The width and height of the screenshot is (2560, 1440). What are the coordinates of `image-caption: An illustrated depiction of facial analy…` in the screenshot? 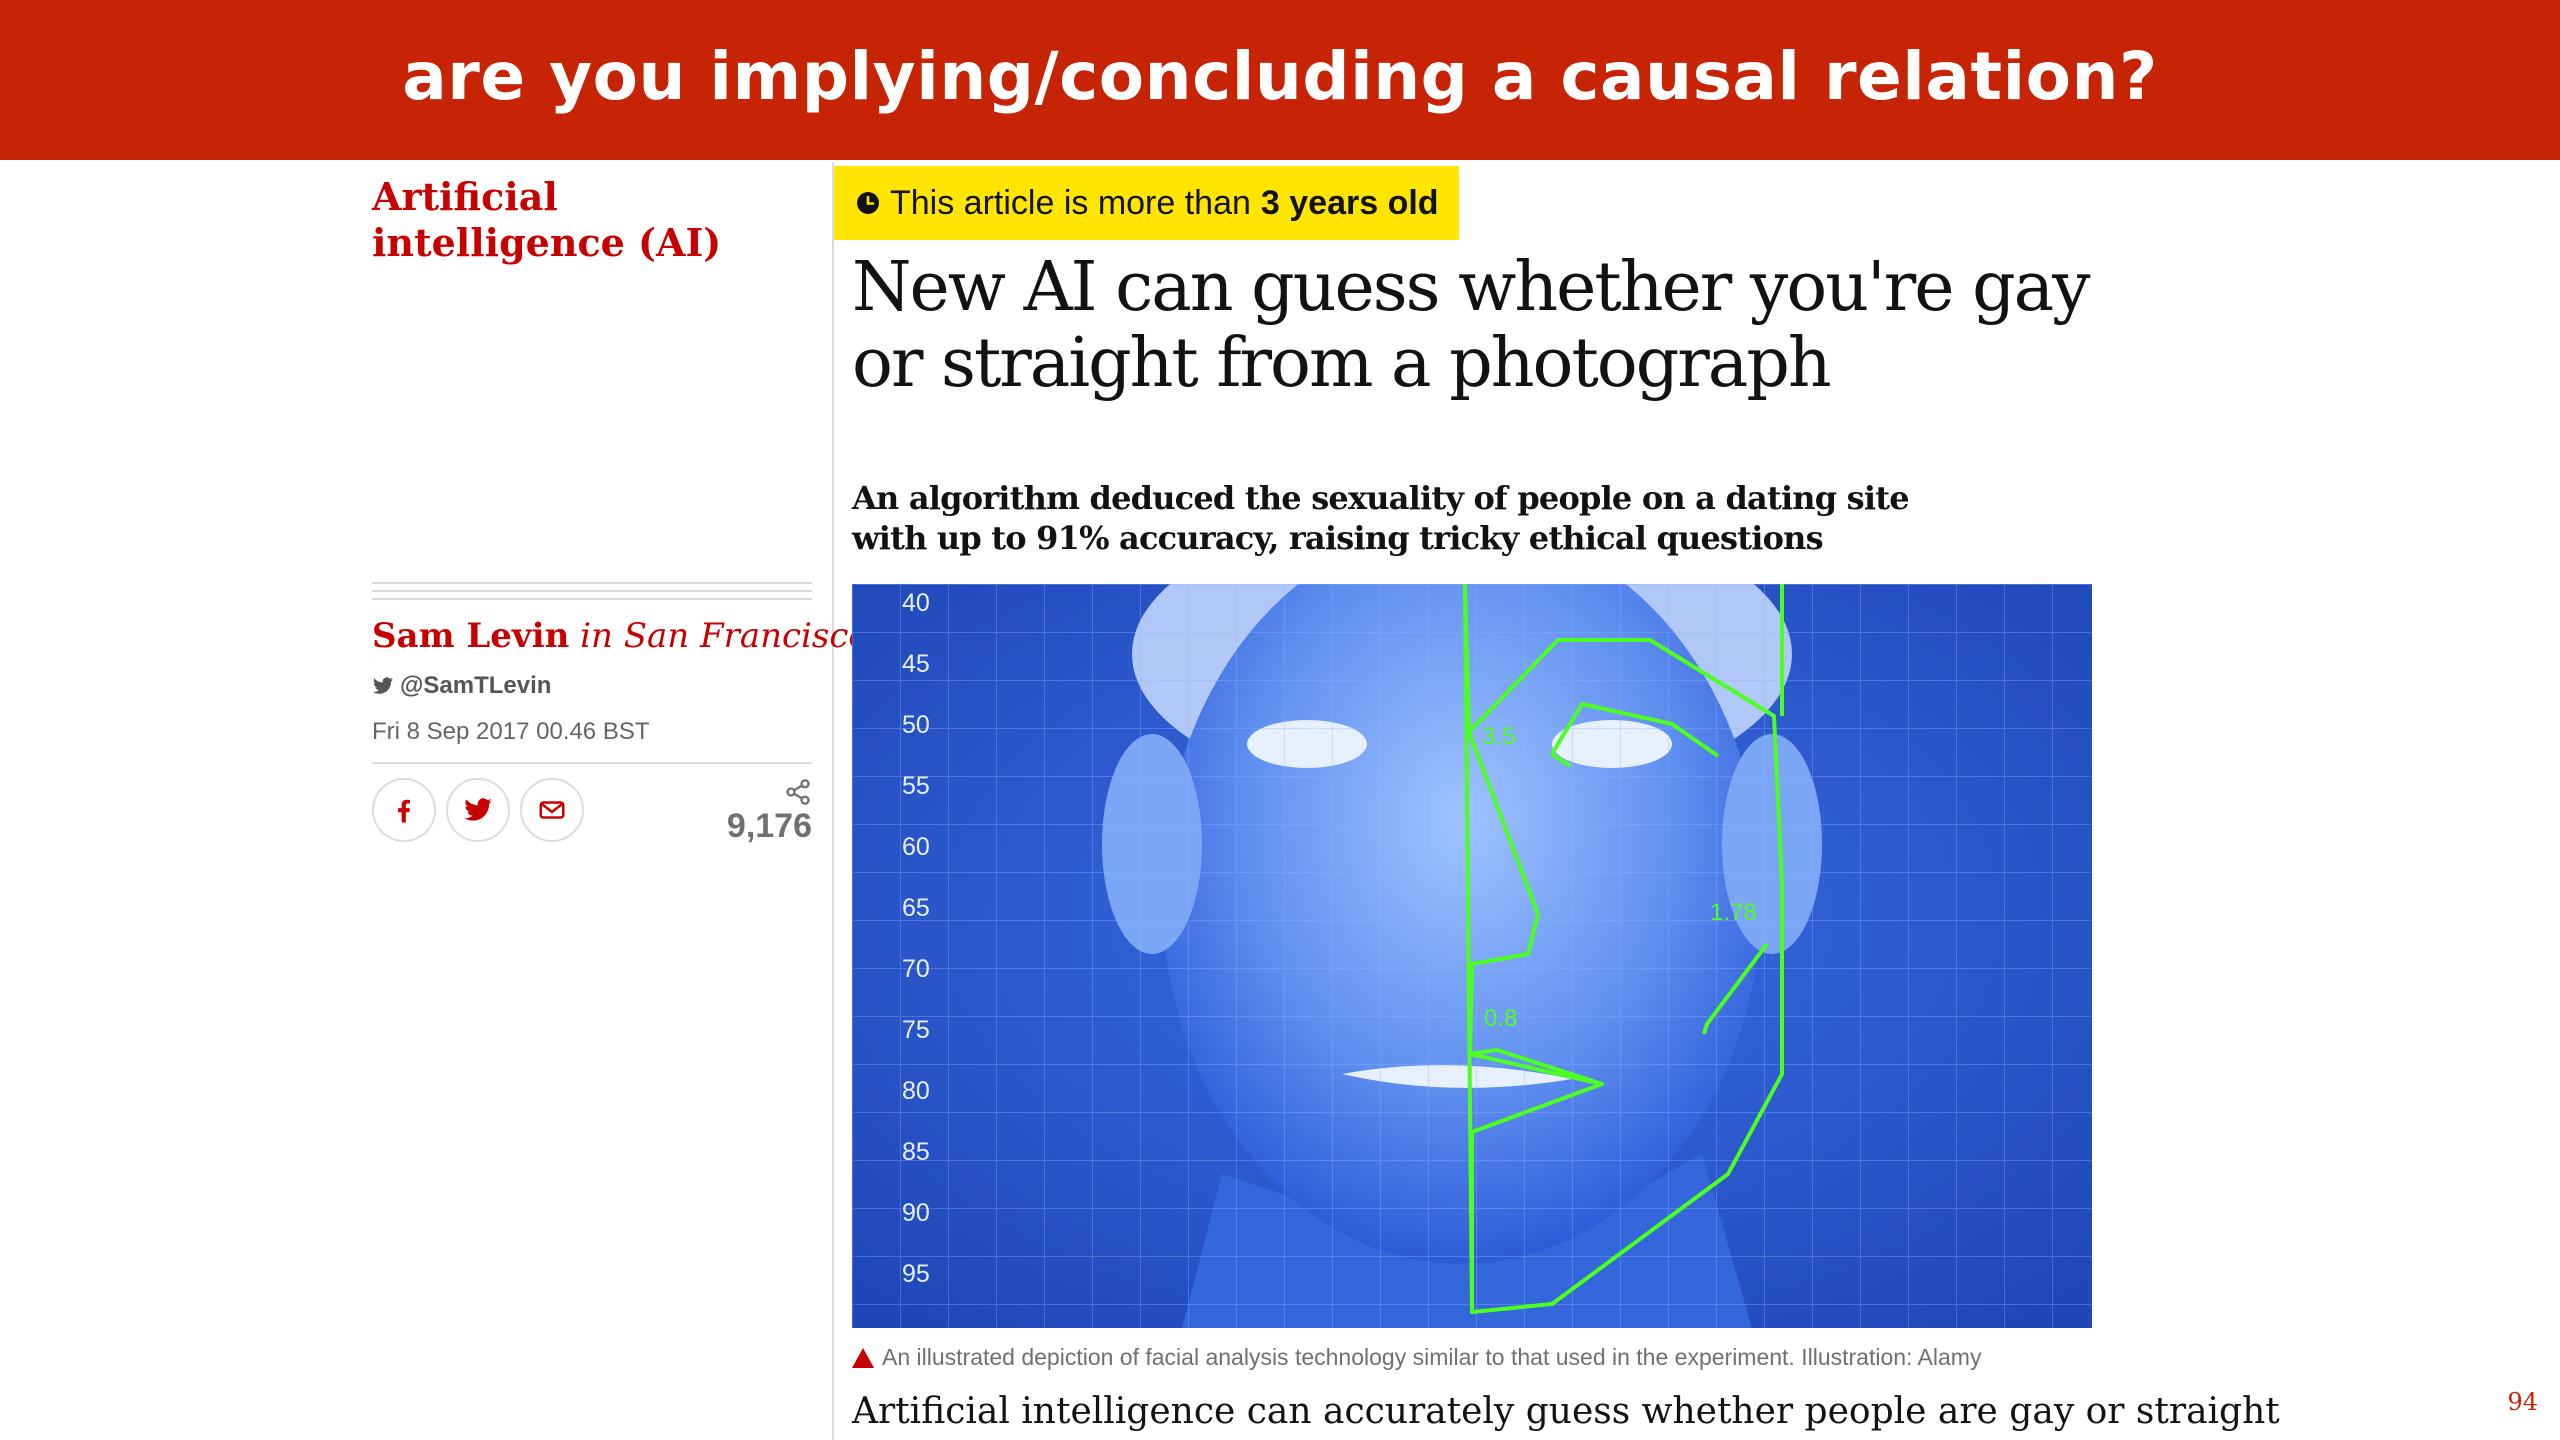 It's located at (1416, 1357).